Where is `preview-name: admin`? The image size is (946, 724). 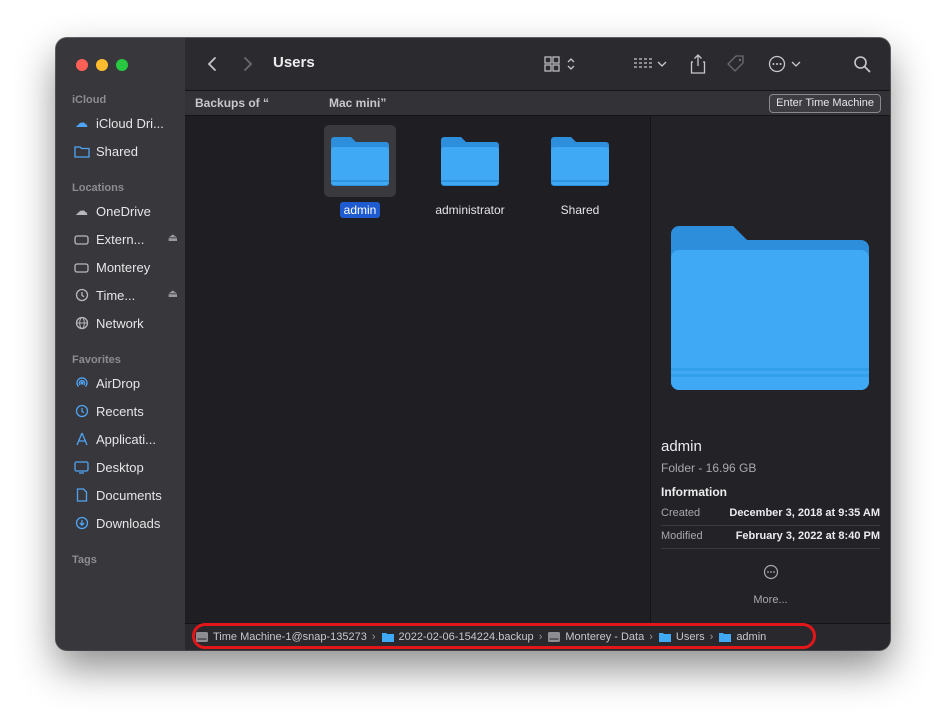 preview-name: admin is located at coordinates (681, 446).